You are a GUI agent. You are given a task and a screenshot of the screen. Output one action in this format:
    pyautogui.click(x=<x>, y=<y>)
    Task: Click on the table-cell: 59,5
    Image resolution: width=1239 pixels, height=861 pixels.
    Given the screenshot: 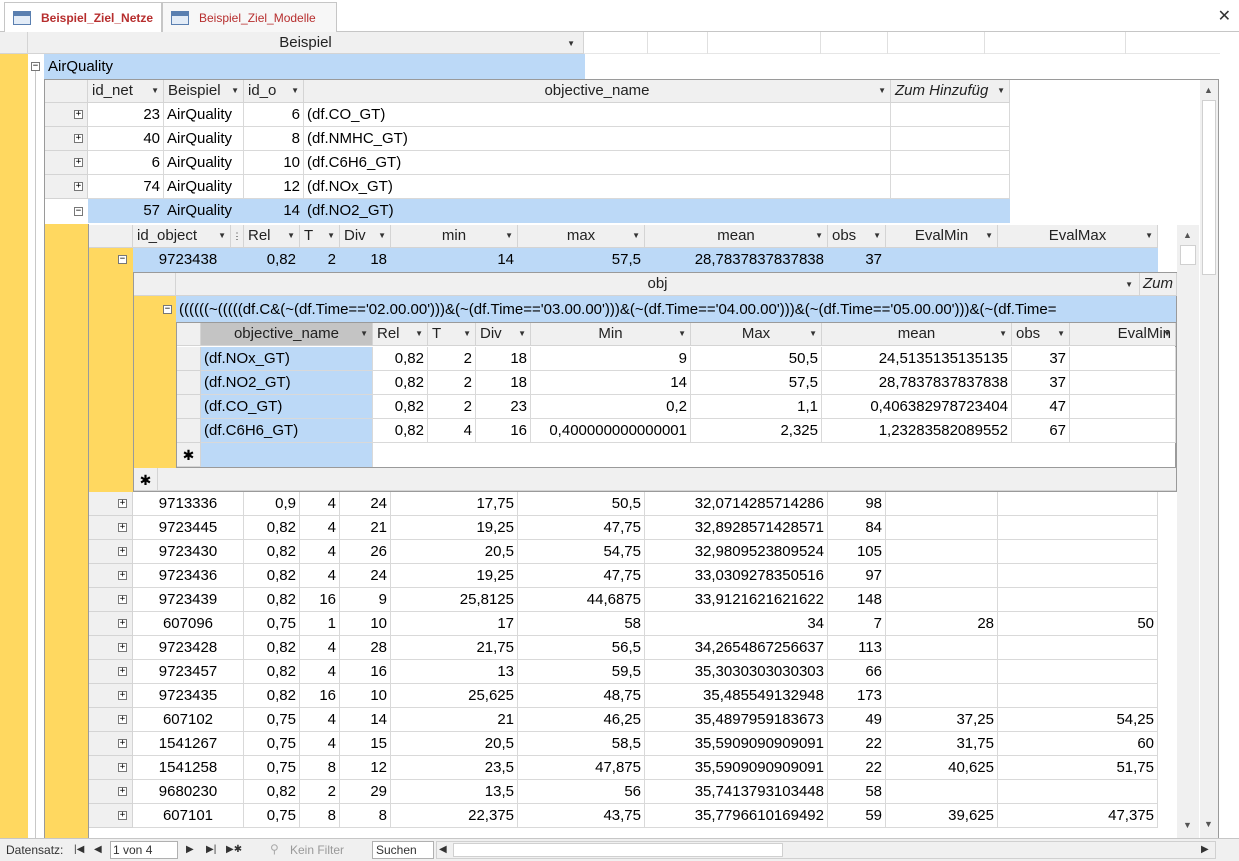 What is the action you would take?
    pyautogui.click(x=581, y=672)
    